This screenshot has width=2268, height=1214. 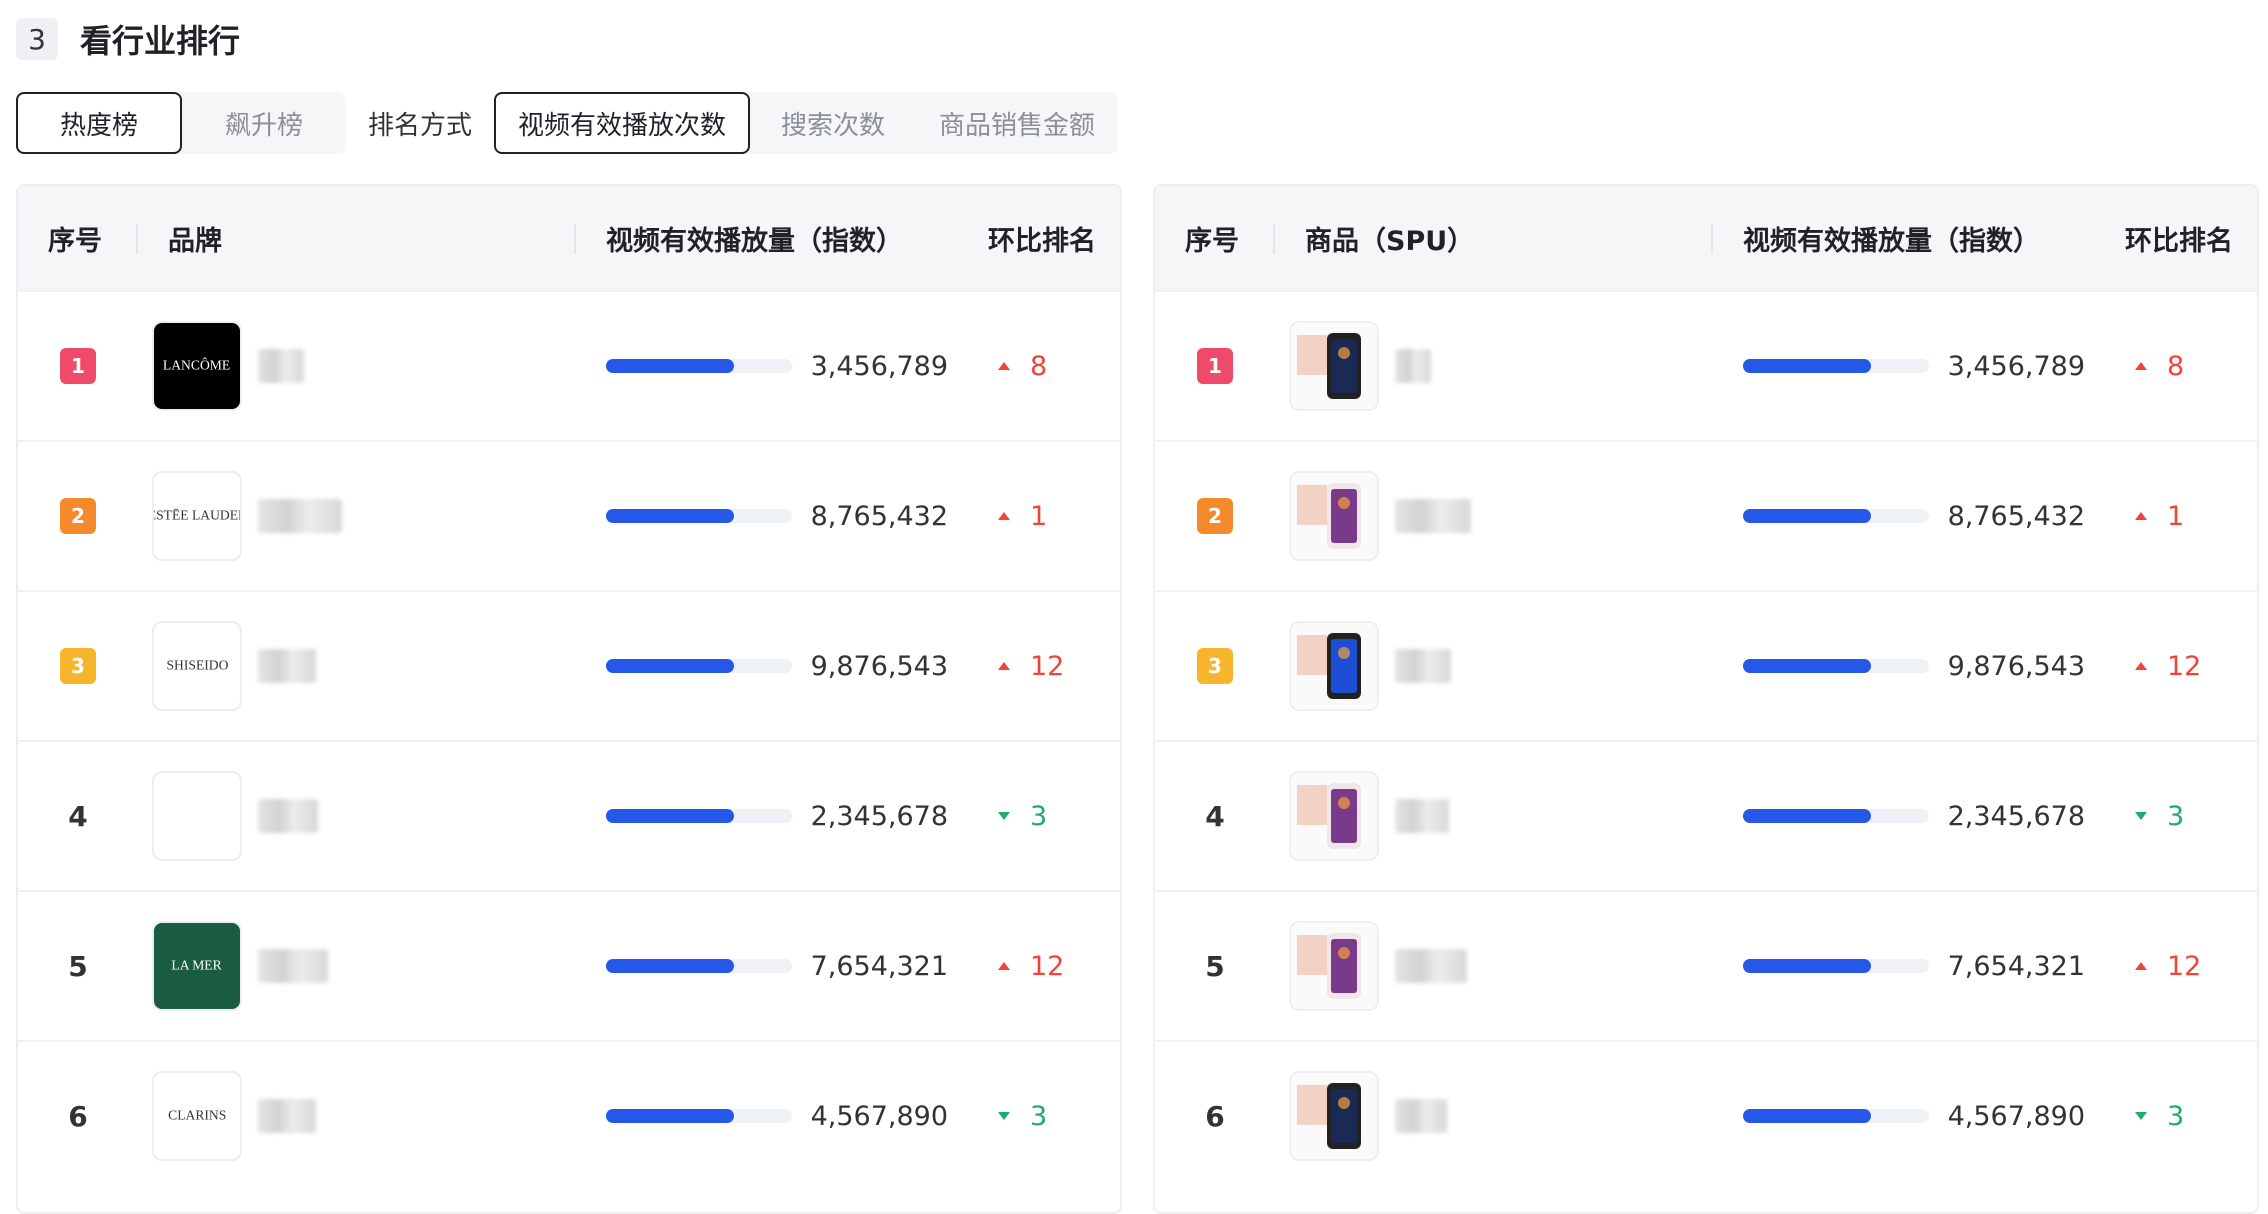 I want to click on rank-change: 1, so click(x=1022, y=516).